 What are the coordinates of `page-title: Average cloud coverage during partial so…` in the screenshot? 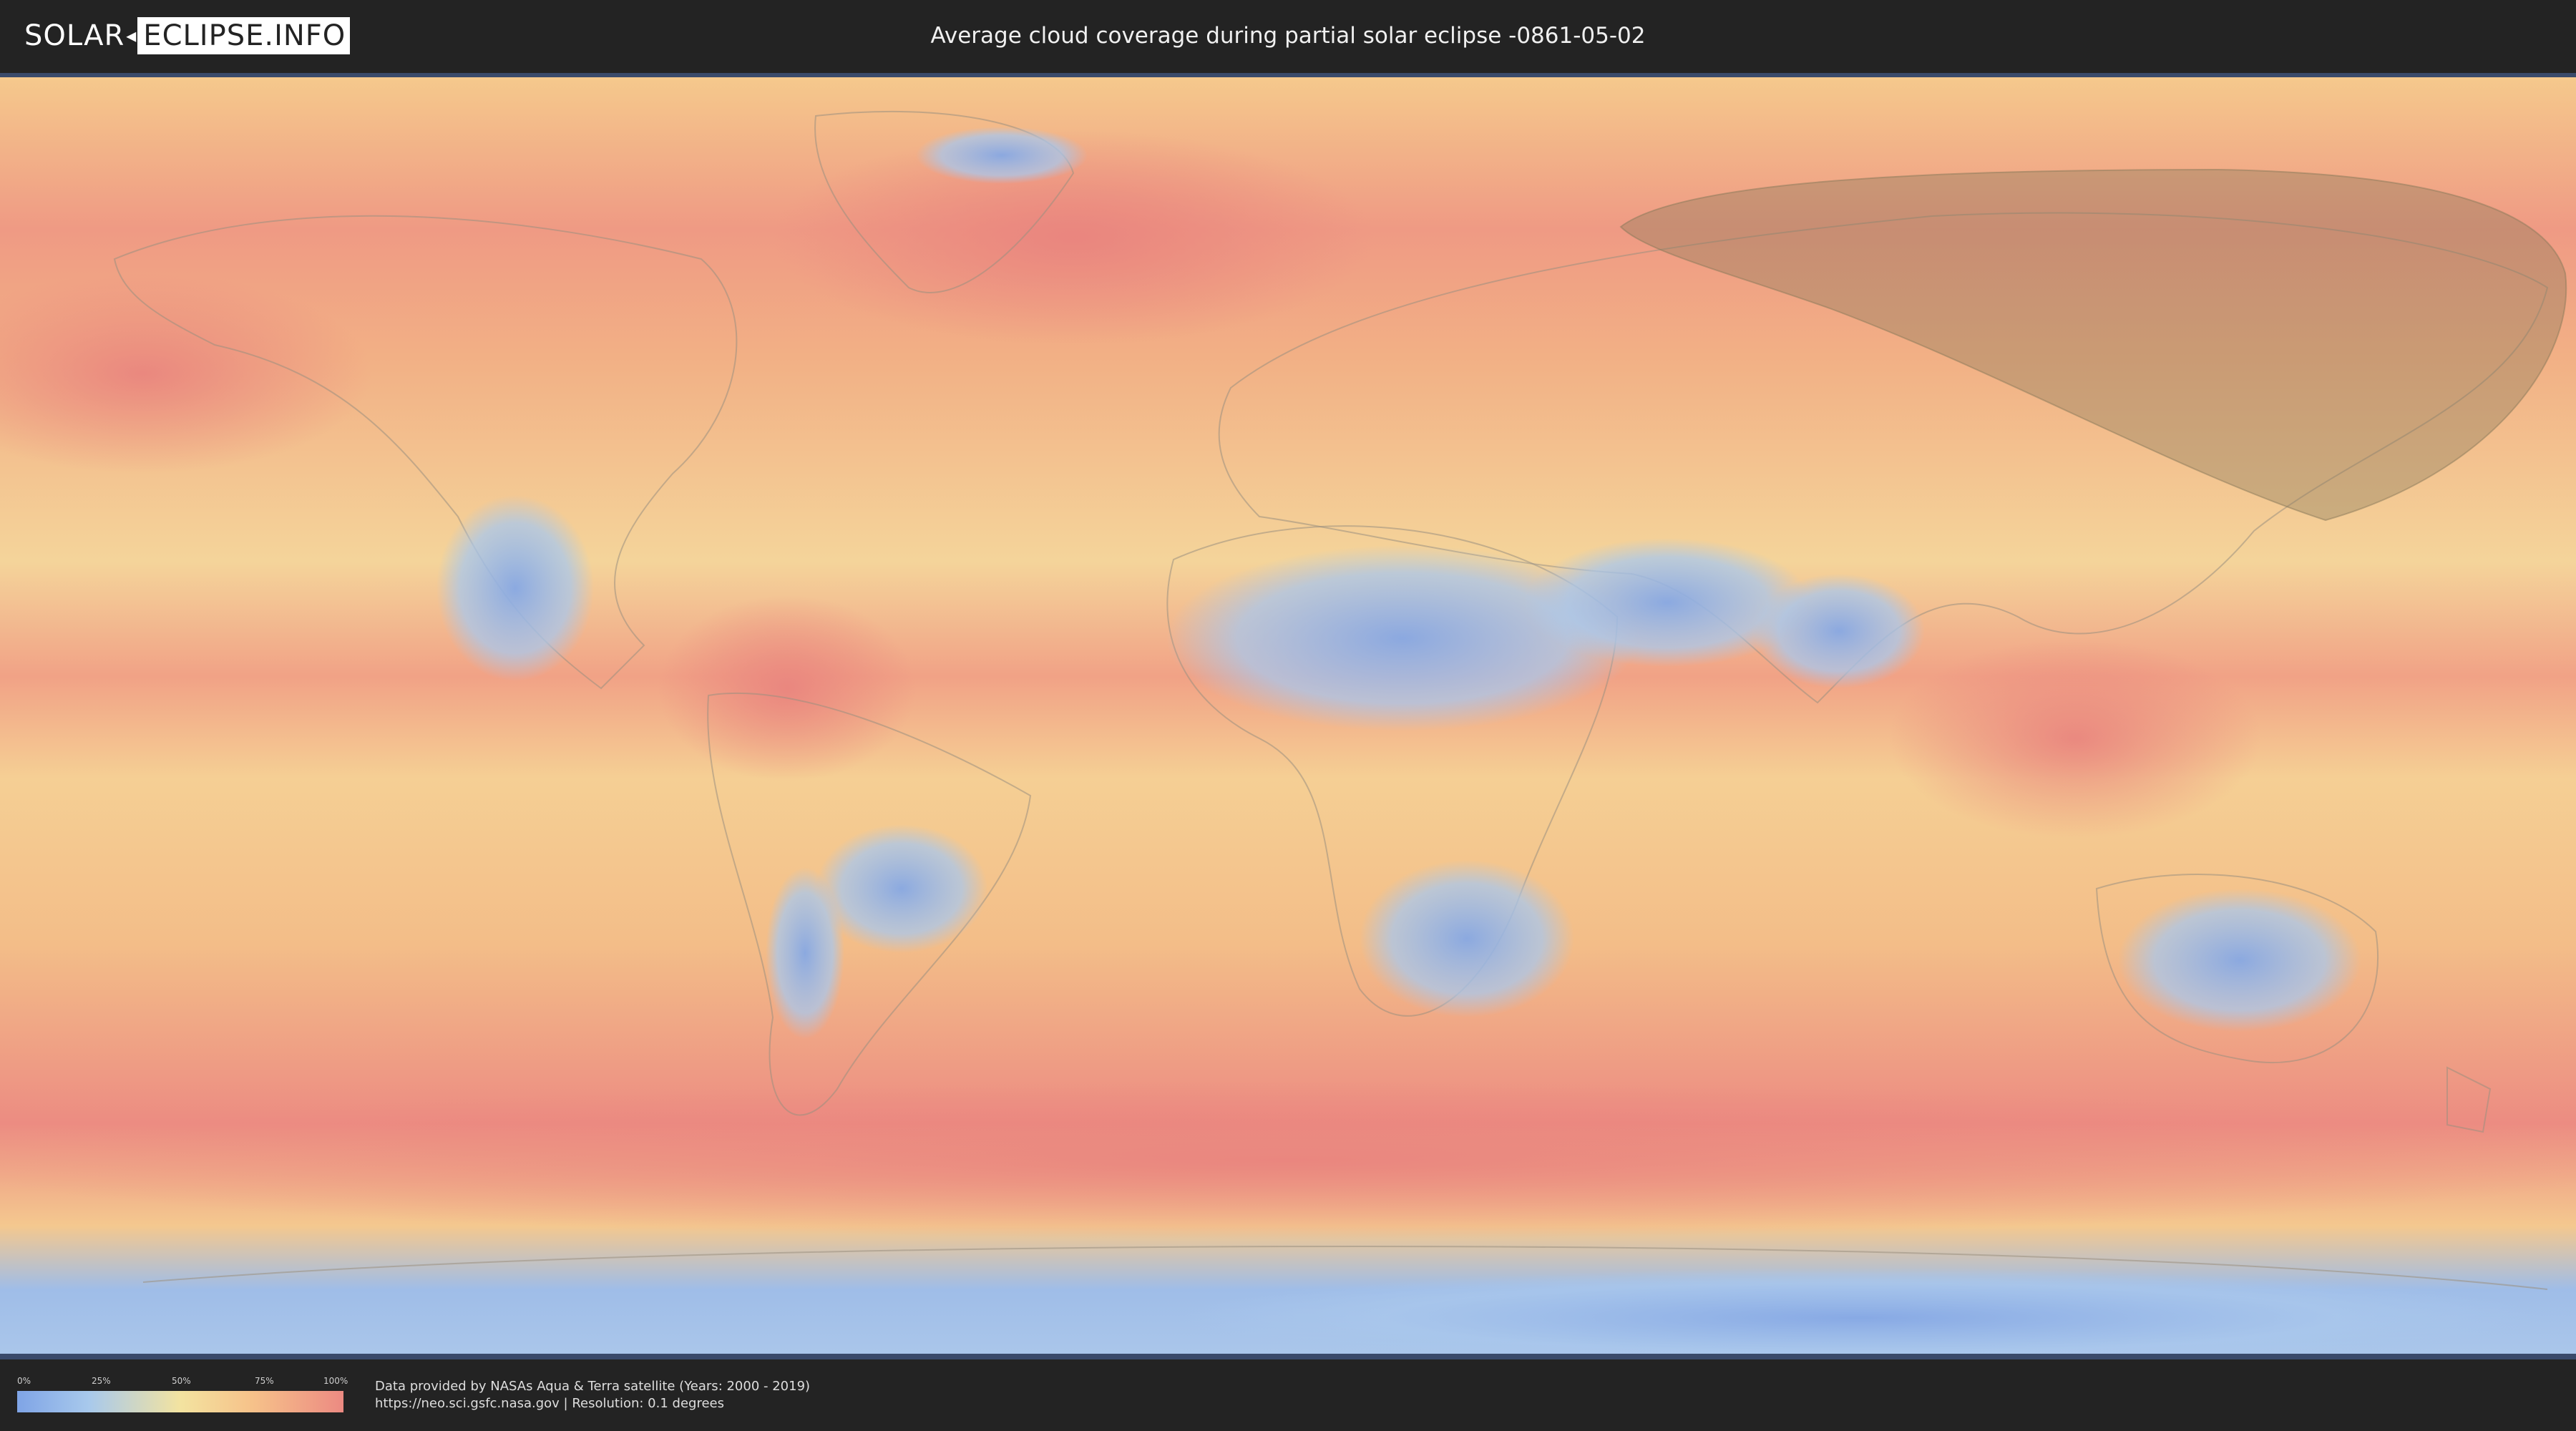 It's located at (1288, 36).